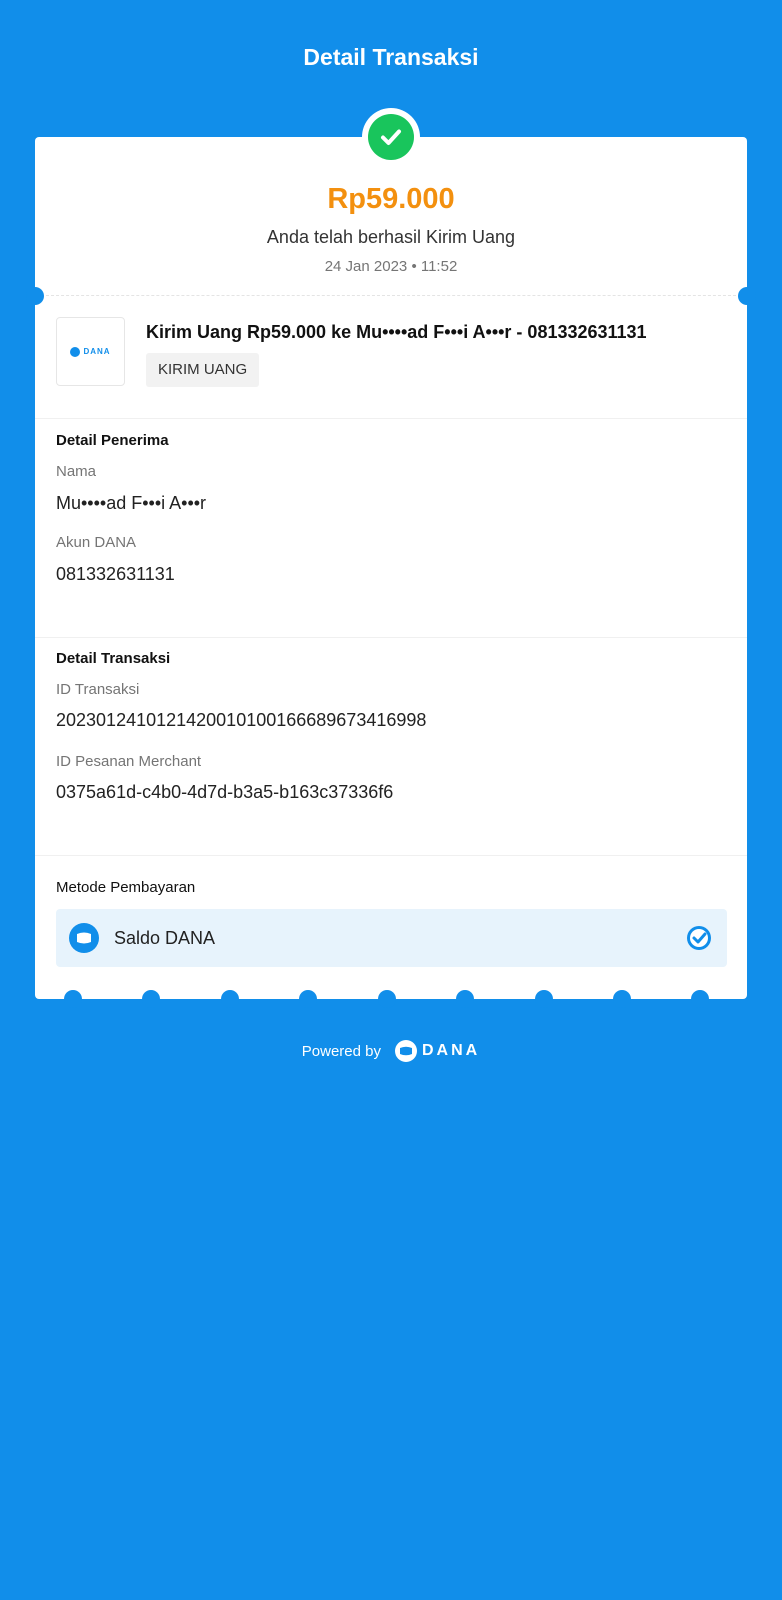  What do you see at coordinates (112, 440) in the screenshot?
I see `recipient-section-title: Detail Penerima` at bounding box center [112, 440].